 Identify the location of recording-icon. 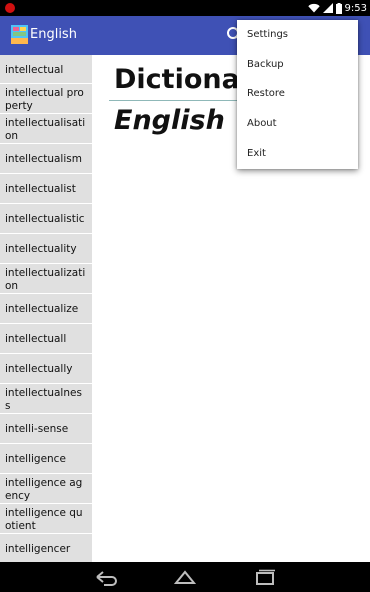
(10, 8).